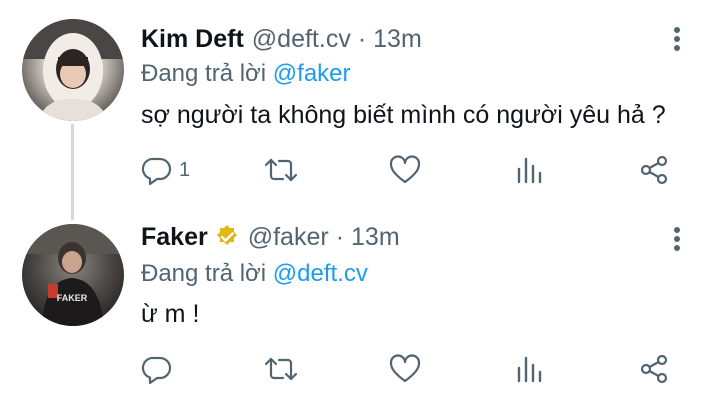 The height and width of the screenshot is (405, 720). What do you see at coordinates (73, 70) in the screenshot?
I see `avatar` at bounding box center [73, 70].